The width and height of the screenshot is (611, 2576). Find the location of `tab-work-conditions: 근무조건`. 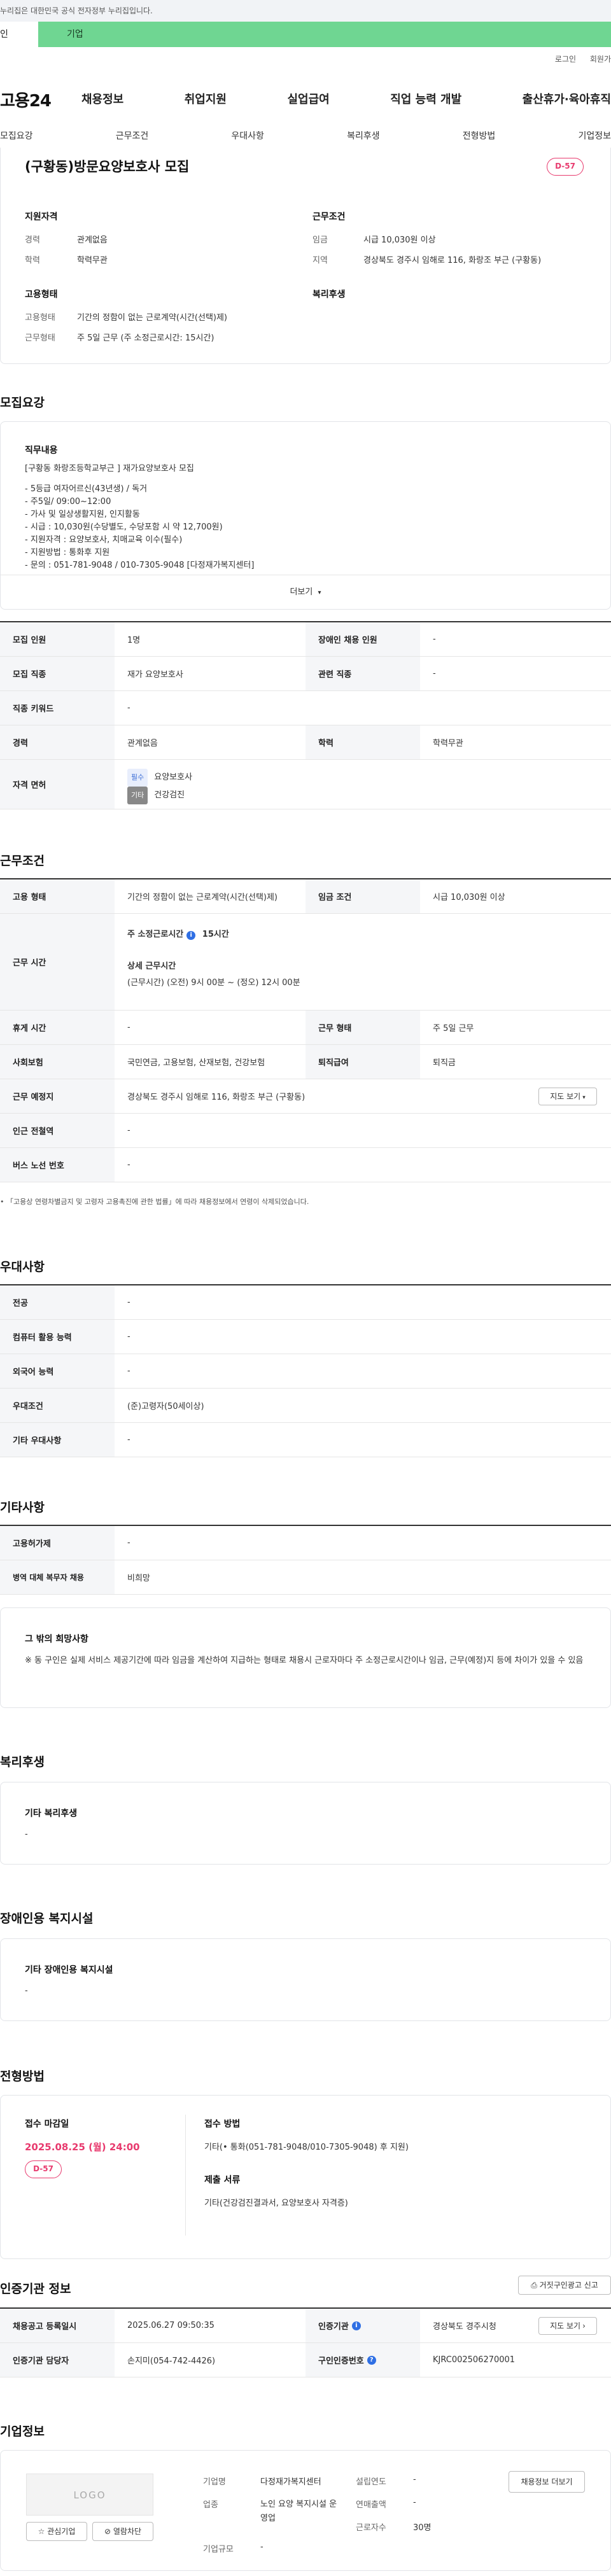

tab-work-conditions: 근무조건 is located at coordinates (132, 136).